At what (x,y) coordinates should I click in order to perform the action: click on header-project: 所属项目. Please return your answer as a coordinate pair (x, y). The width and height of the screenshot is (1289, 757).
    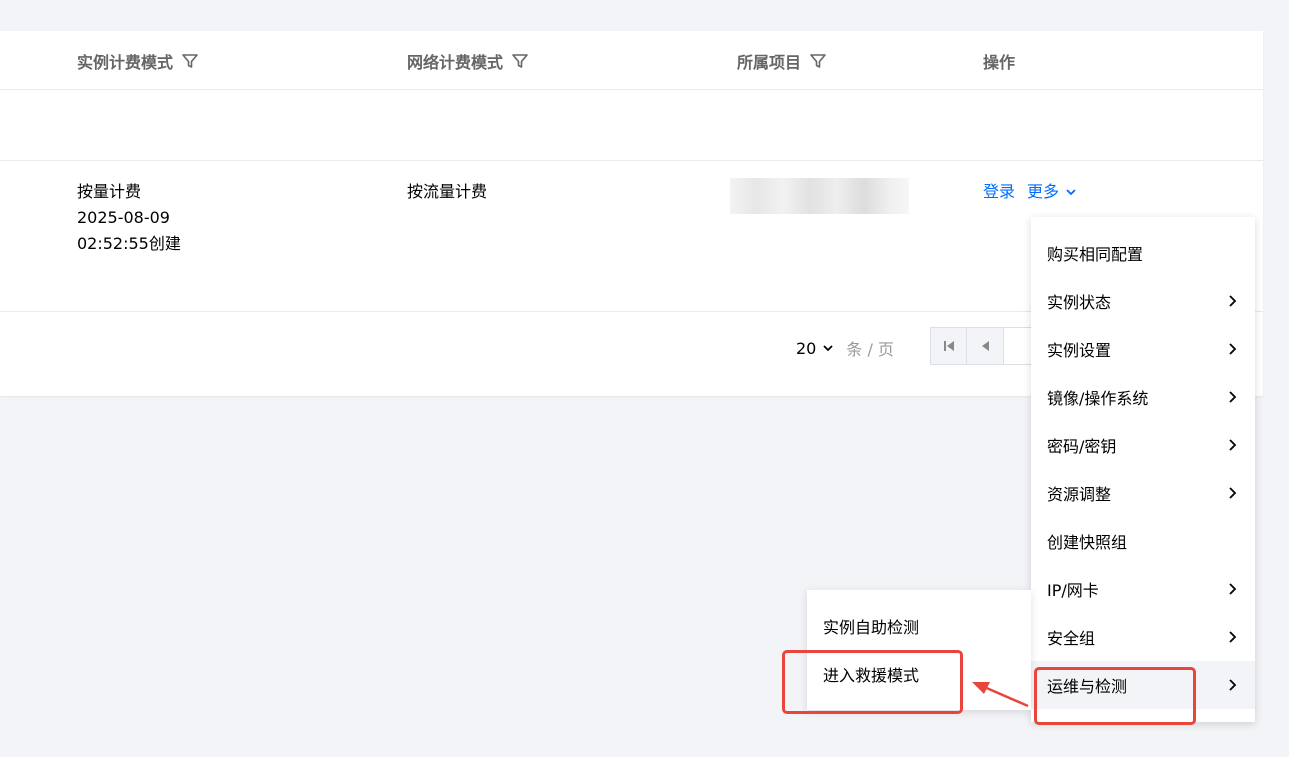
    Looking at the image, I should click on (782, 61).